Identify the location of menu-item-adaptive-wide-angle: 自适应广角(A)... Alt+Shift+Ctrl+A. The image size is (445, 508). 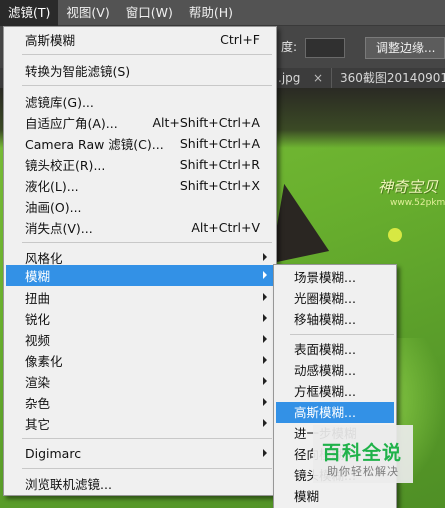
(140, 122).